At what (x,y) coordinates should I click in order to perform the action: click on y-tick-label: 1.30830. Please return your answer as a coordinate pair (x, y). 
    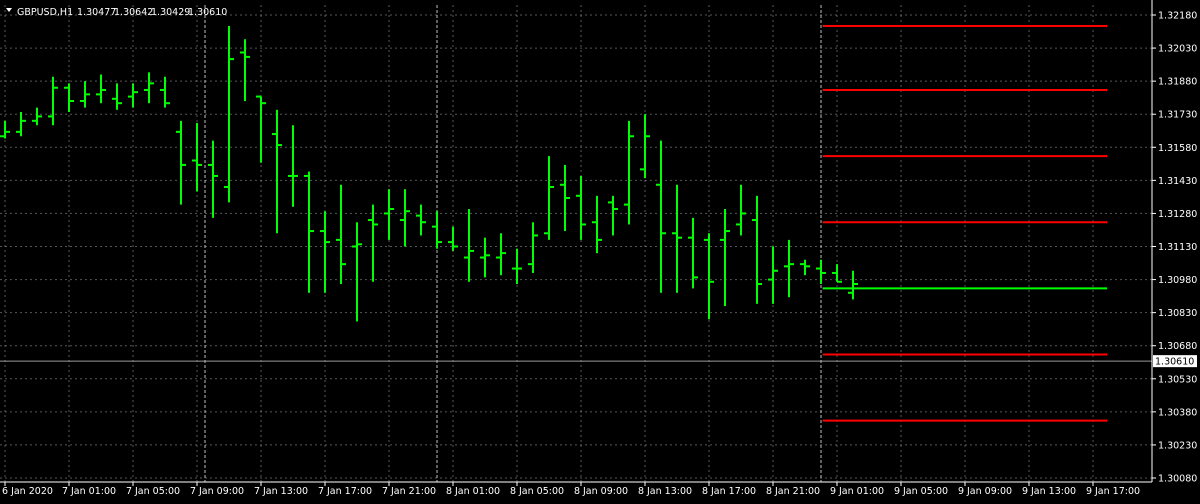
    Looking at the image, I should click on (1177, 313).